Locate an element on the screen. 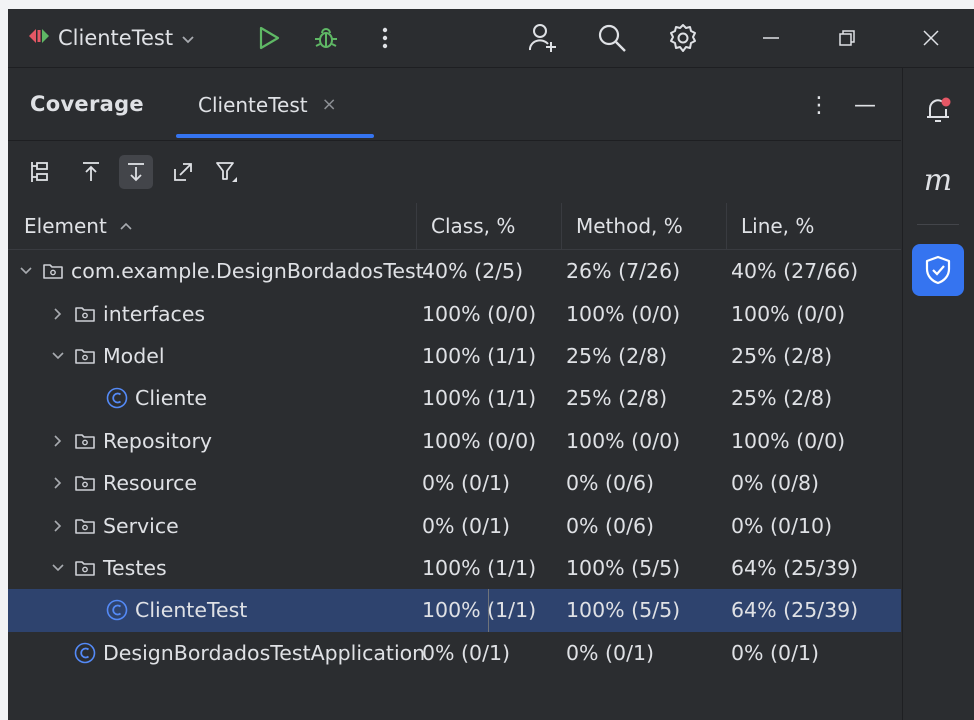  table-row: Cliente 100% (1/1) 25% (2/8) 25% (2/8) is located at coordinates (454, 398).